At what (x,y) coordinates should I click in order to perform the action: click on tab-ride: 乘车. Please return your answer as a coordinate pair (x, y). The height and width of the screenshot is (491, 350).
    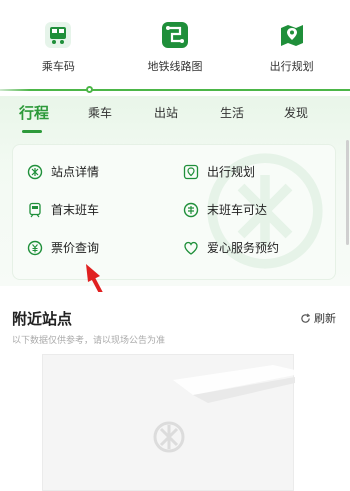
    Looking at the image, I should click on (100, 112).